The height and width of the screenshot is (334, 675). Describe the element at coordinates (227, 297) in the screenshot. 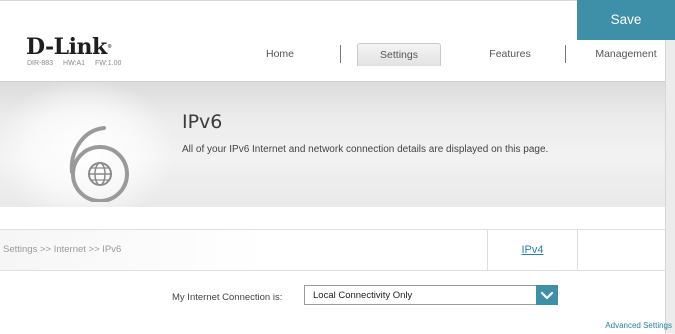

I see `connection-label: My Internet Connection is:` at that location.